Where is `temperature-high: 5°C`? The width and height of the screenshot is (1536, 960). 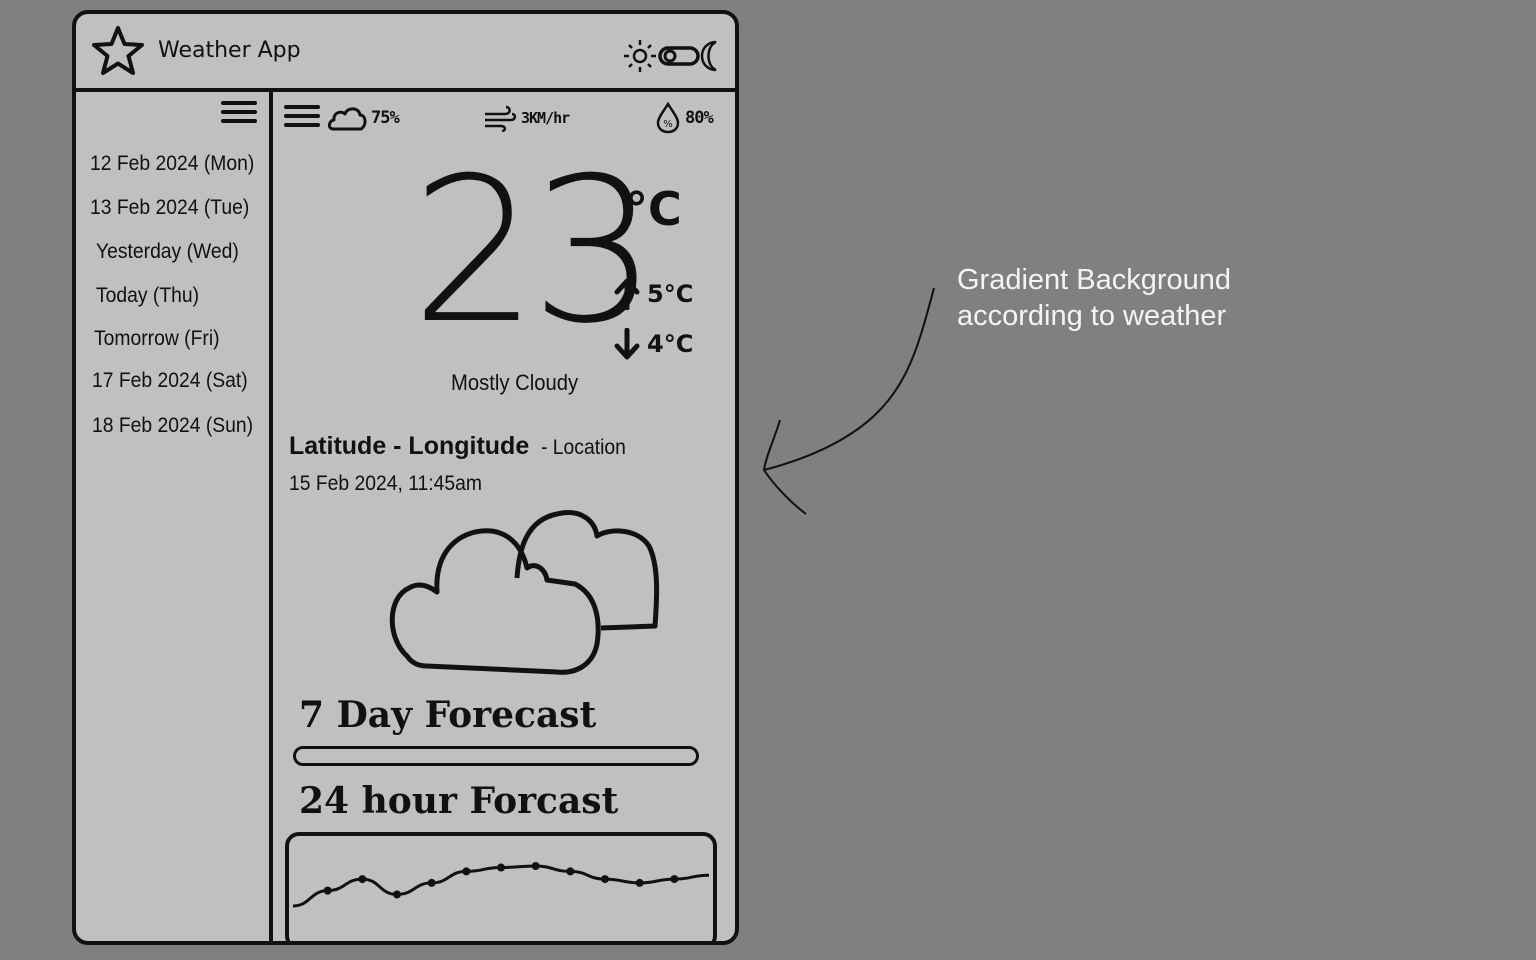 temperature-high: 5°C is located at coordinates (653, 294).